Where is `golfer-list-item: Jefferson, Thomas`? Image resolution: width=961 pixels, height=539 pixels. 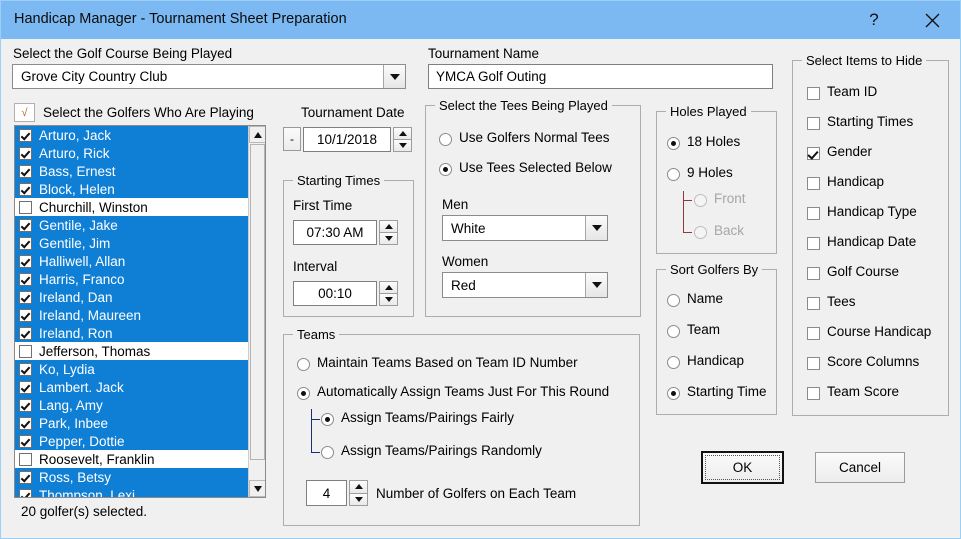 golfer-list-item: Jefferson, Thomas is located at coordinates (131, 351).